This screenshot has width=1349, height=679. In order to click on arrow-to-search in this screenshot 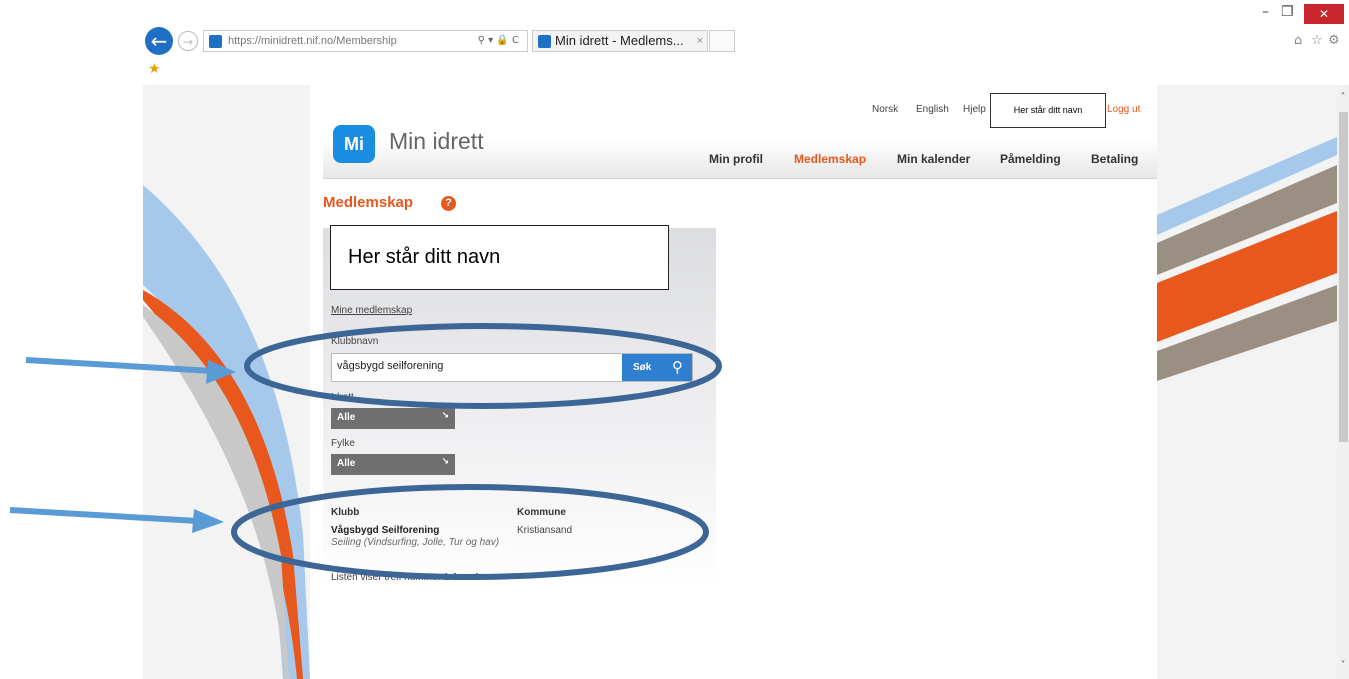, I will do `click(130, 370)`.